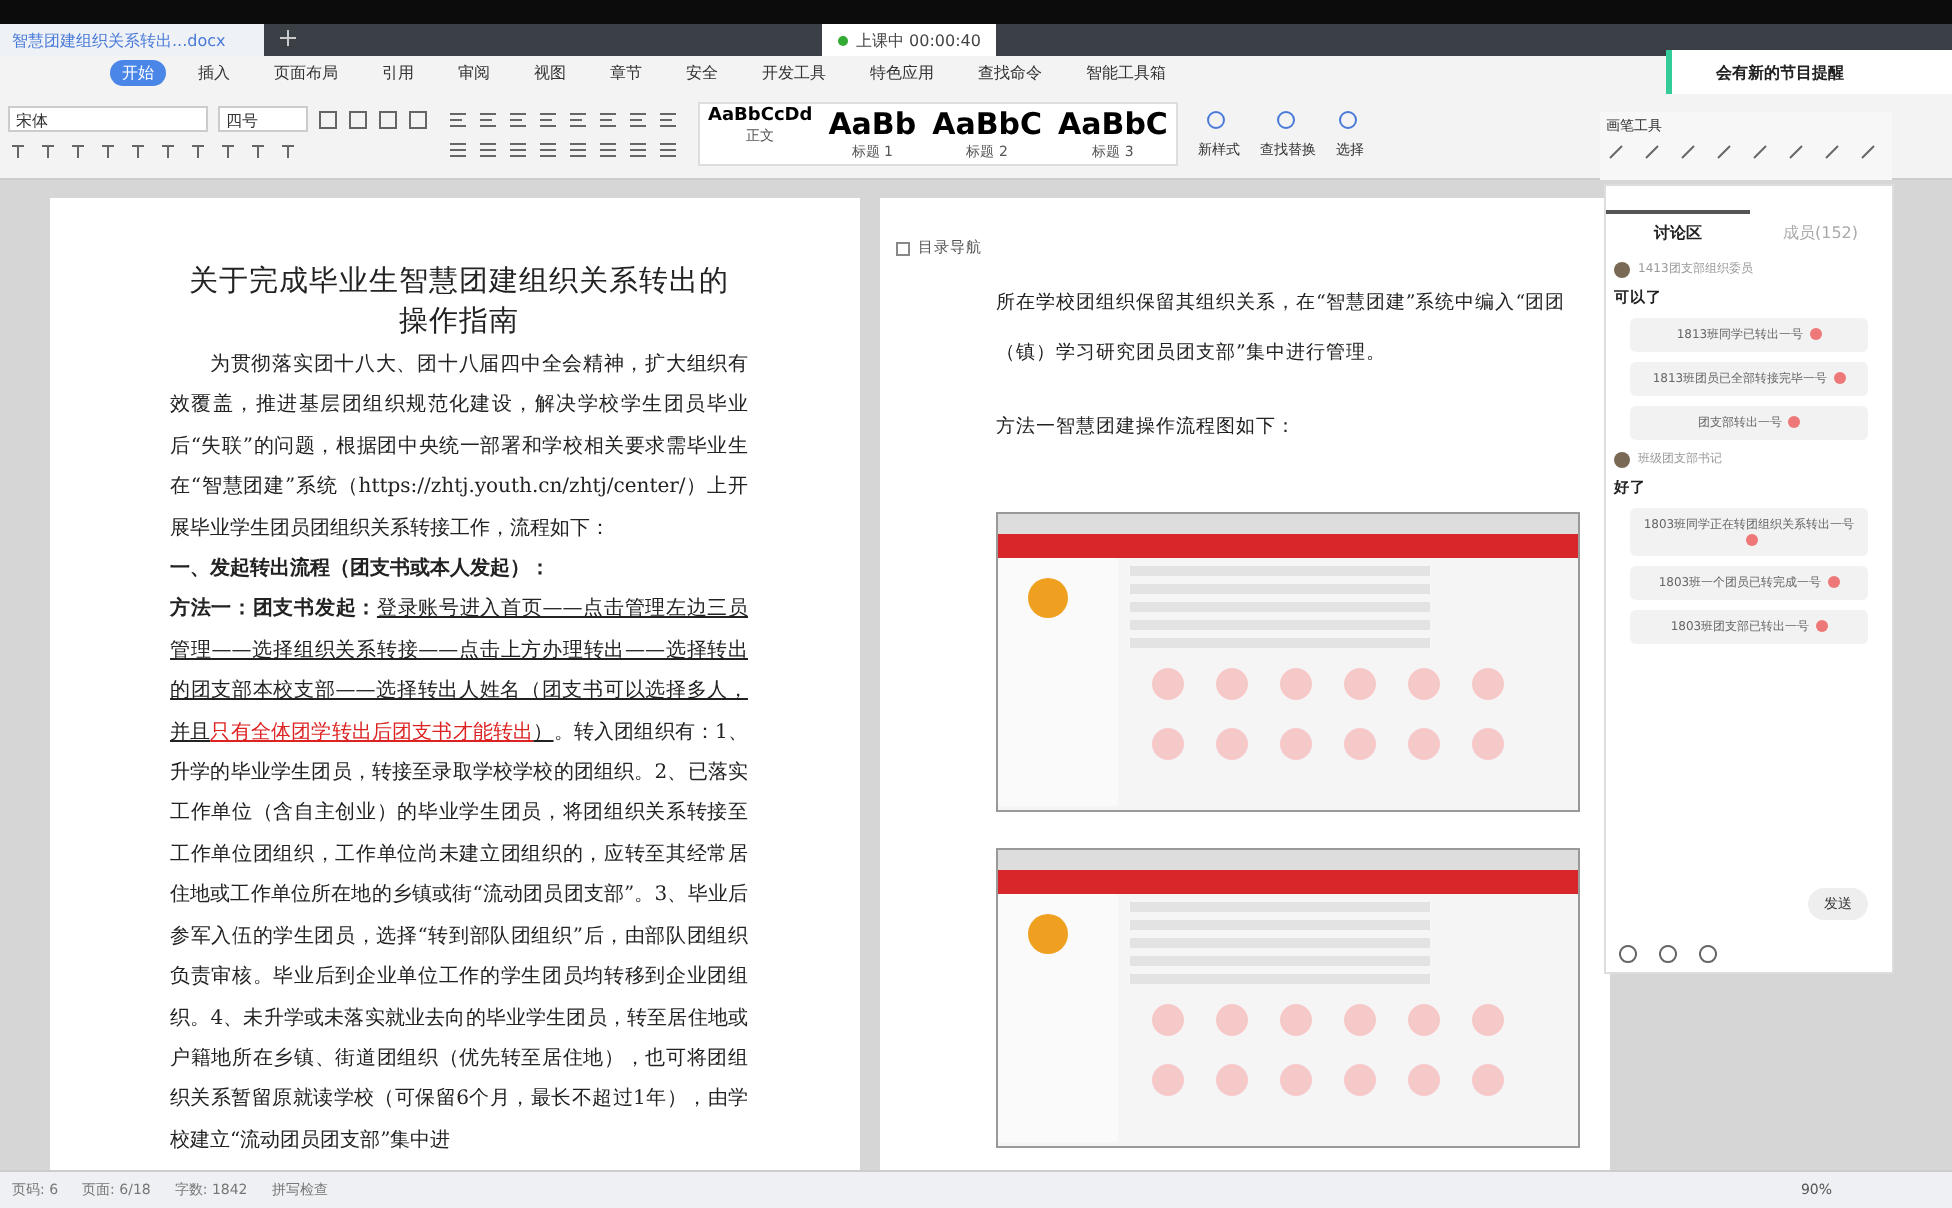 Image resolution: width=1952 pixels, height=1208 pixels. I want to click on document-paragraph: 方法一：团支书发起：登录账号进入首页——点击管理左边三员管理——选择组织关系转接——点击上方办理转出——选择转出的团支部本校支部——选择转出人姓名（团支书可以选择多人，并且只有全体团学转出后团支书才能转出）。转入团组织有：1、升学的毕业学生团员，转接至录取学校学校的团组织。2、已落实工作单位（含自主创业）的毕业学生团员，将团组织关系转接至工作单位团组织，工作单位尚未建立团组织的，应转至其经常居住地或工作单位所在地的乡镇或街“流动团员团支部”。3、毕业后参军入伍的学生团员，选择“转到部队团组织”后，由部队团组织负责审核。毕业后到企业单位工作的学生团员均转移到企业团组织。4、未升学或未落实就业去向的毕业学生团员，转至居住地或户籍地所在乡镇、街道团组织（优先转至居住地），也可将团组织关系暂留原就读学校（可保留6个月，最长不超过1年），由学校建立“流动团员团支部”集中进, so click(459, 875).